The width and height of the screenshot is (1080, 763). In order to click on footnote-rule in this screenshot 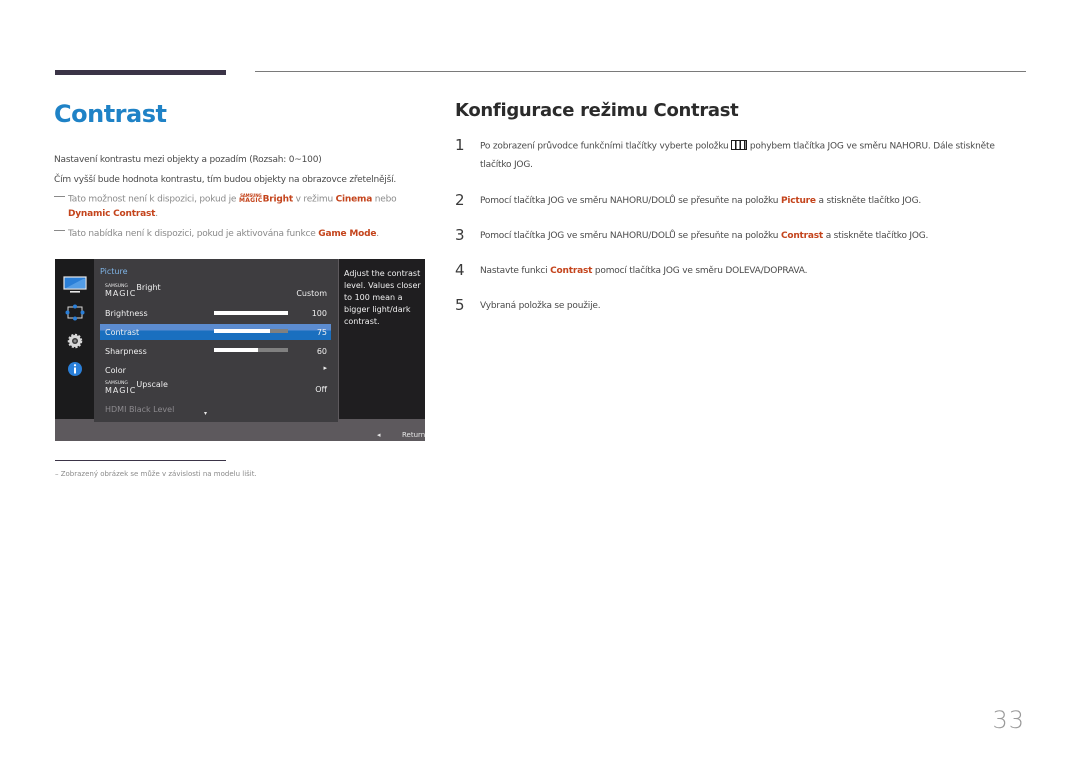, I will do `click(140, 460)`.